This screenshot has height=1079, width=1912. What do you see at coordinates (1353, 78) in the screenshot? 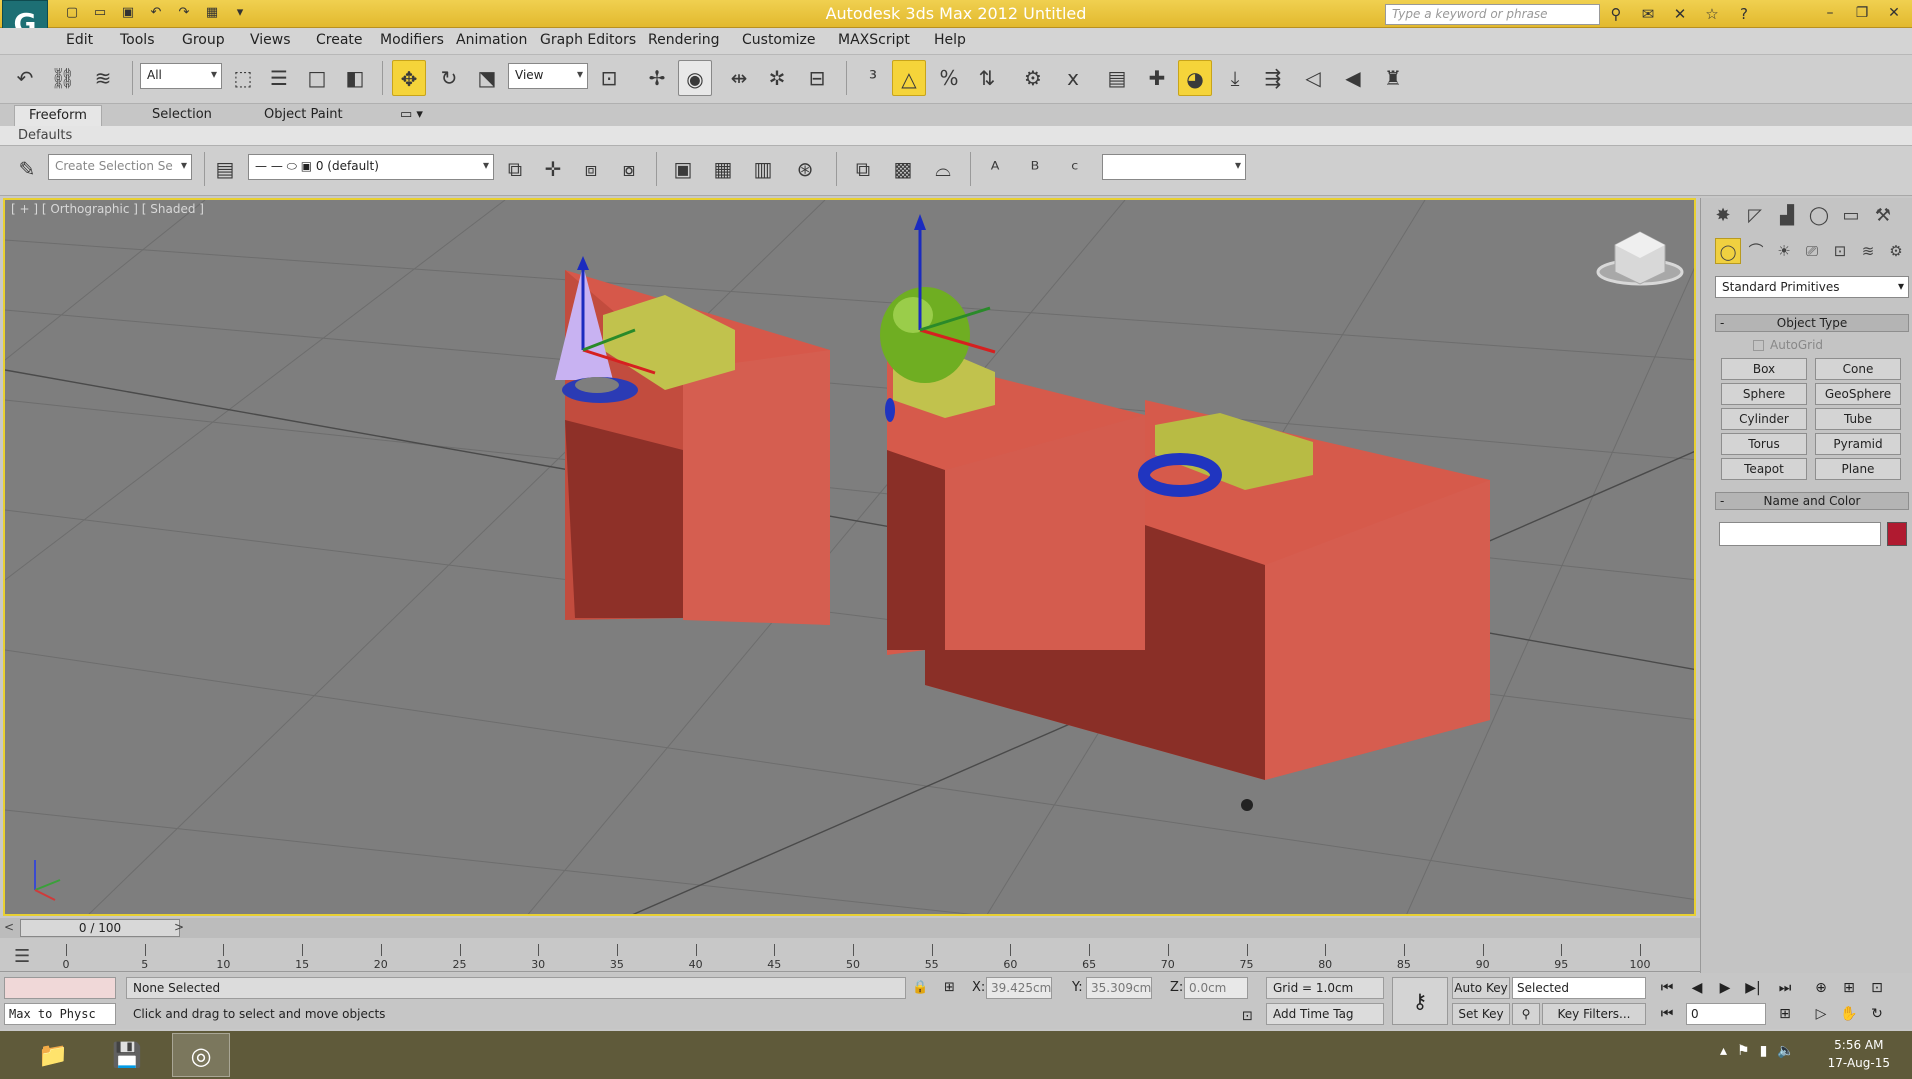
I see `render-setup-icon: ◀` at bounding box center [1353, 78].